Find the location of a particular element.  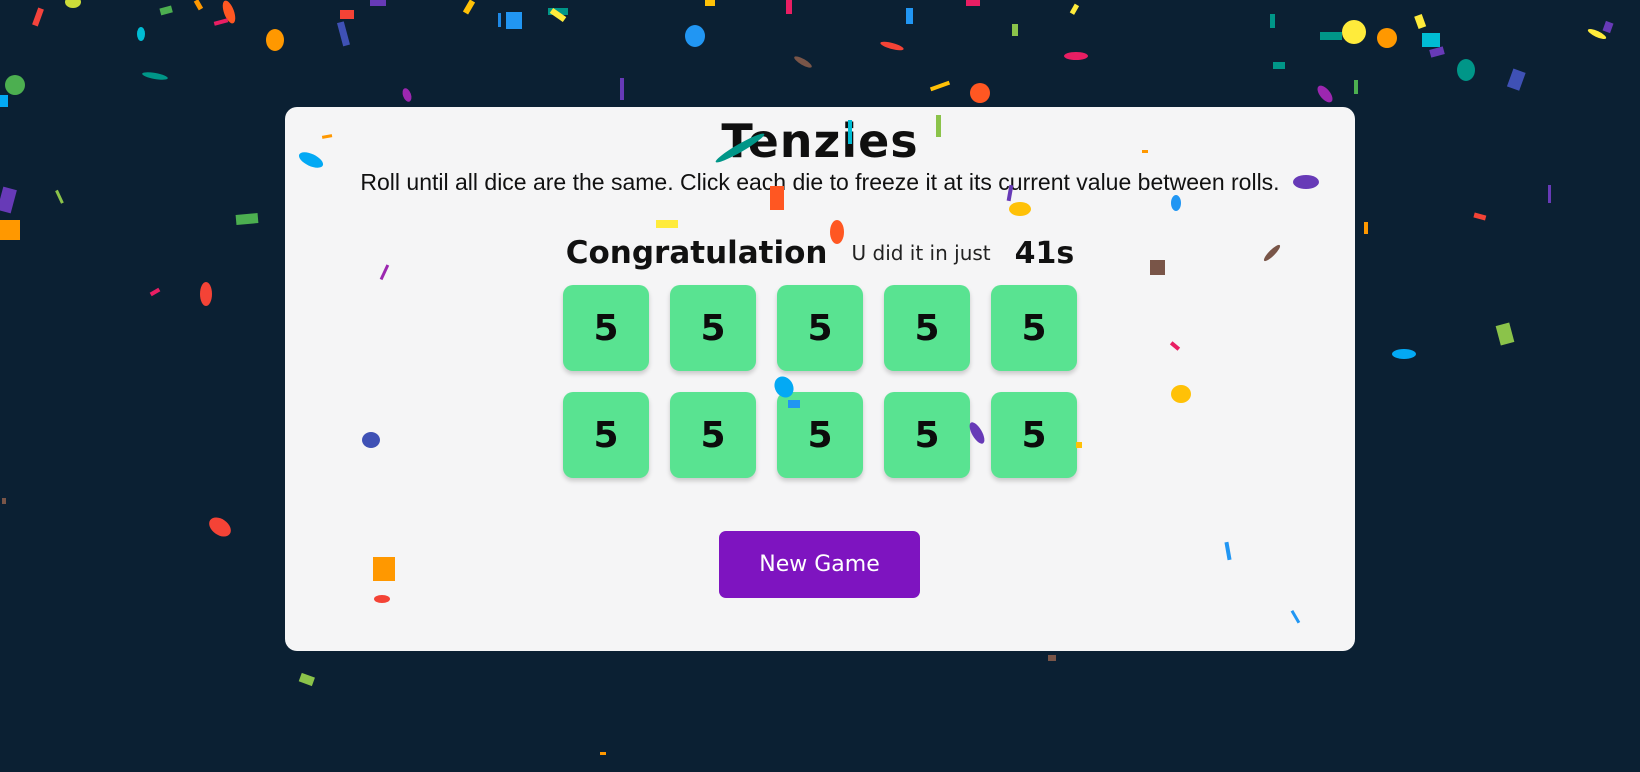

dice-grid: 5 5 5 5 5 5 5 5 5 5 is located at coordinates (820, 381).